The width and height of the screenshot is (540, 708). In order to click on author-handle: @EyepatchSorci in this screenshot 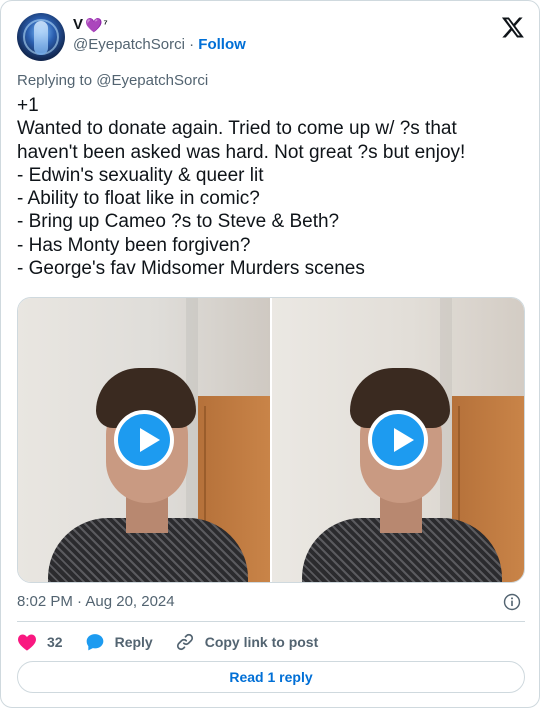, I will do `click(129, 44)`.